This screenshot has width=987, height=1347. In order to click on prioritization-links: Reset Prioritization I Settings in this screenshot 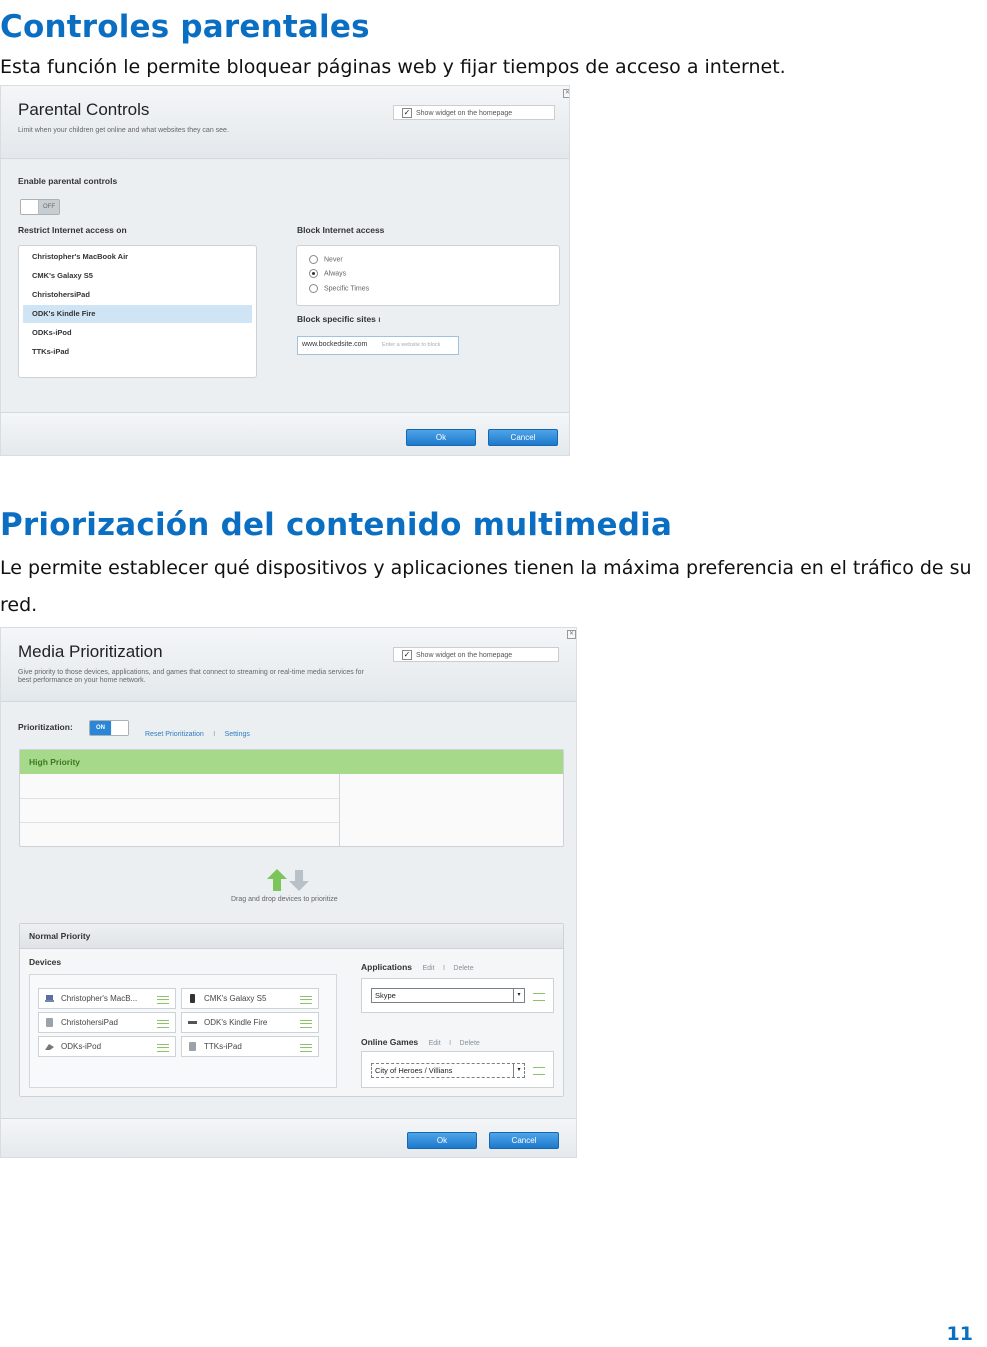, I will do `click(197, 732)`.